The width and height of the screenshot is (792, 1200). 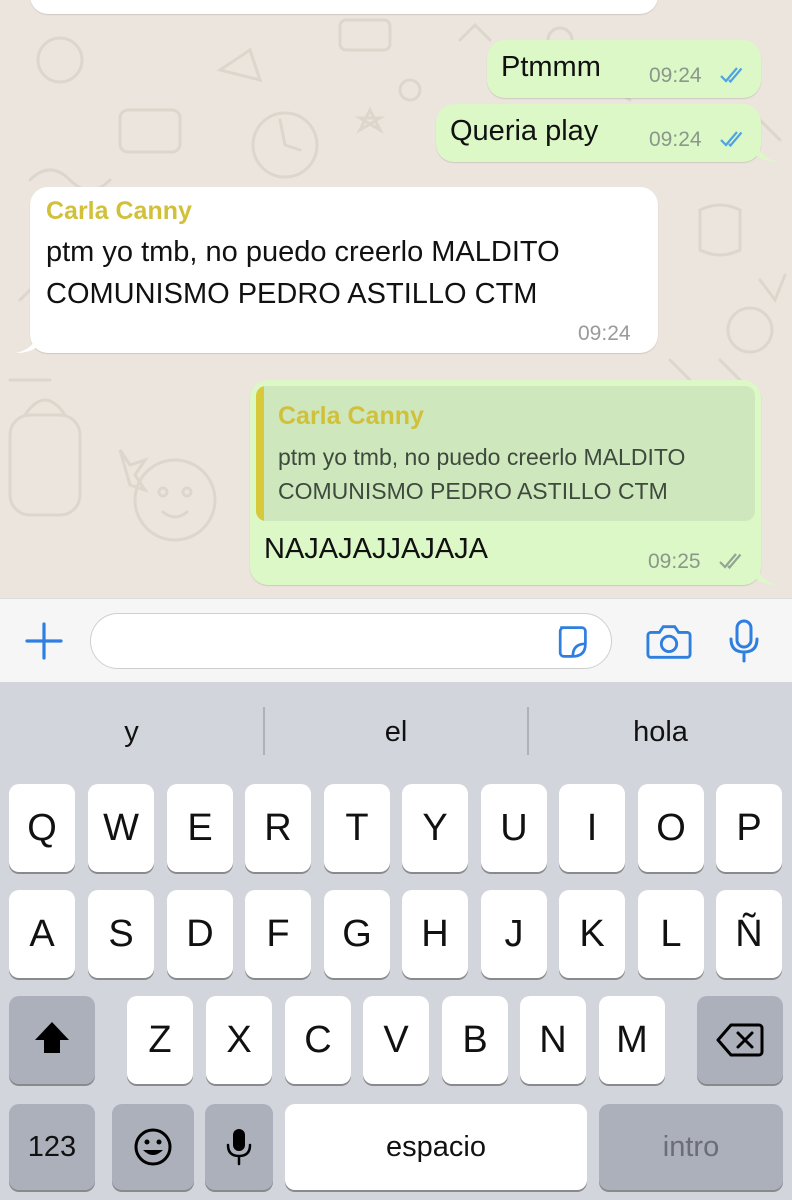 What do you see at coordinates (44, 641) in the screenshot?
I see `plus-icon` at bounding box center [44, 641].